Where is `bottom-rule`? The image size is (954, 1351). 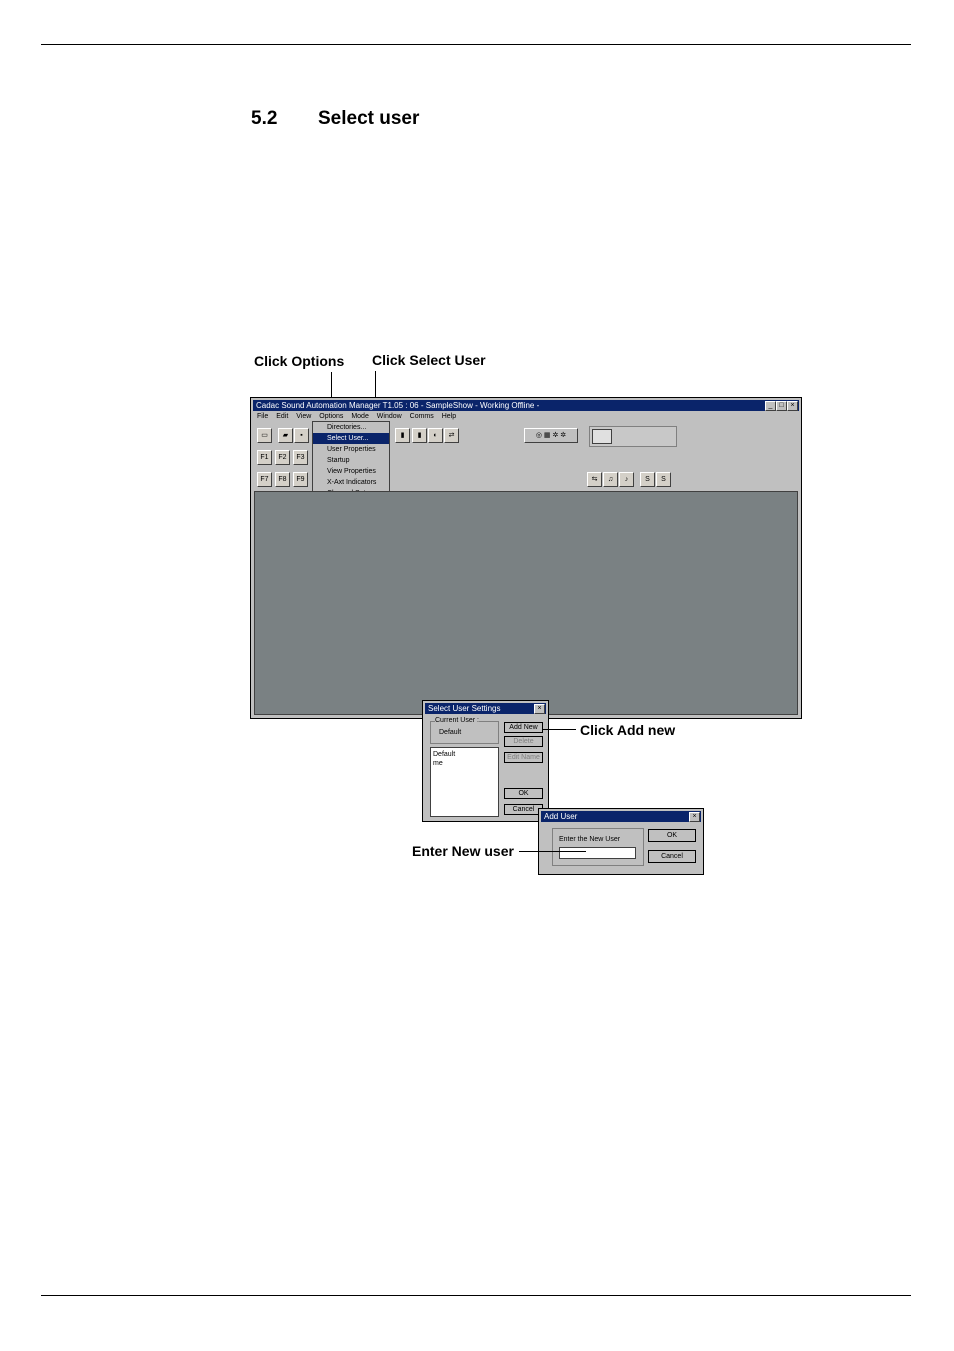 bottom-rule is located at coordinates (476, 1295).